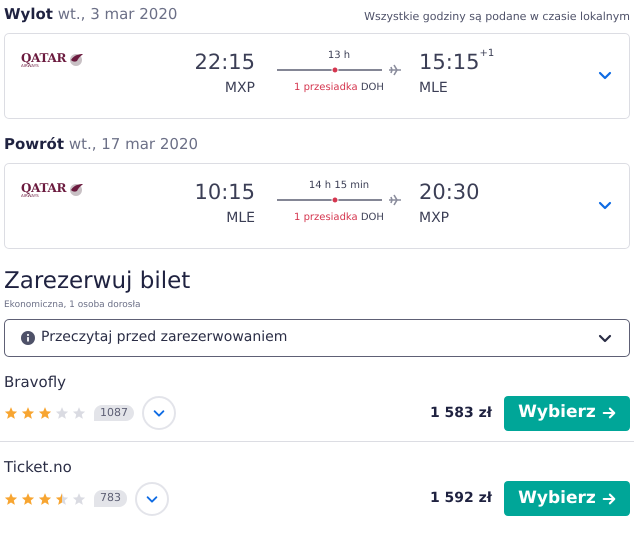 The width and height of the screenshot is (634, 547). What do you see at coordinates (434, 218) in the screenshot?
I see `arrival-airport: MXP` at bounding box center [434, 218].